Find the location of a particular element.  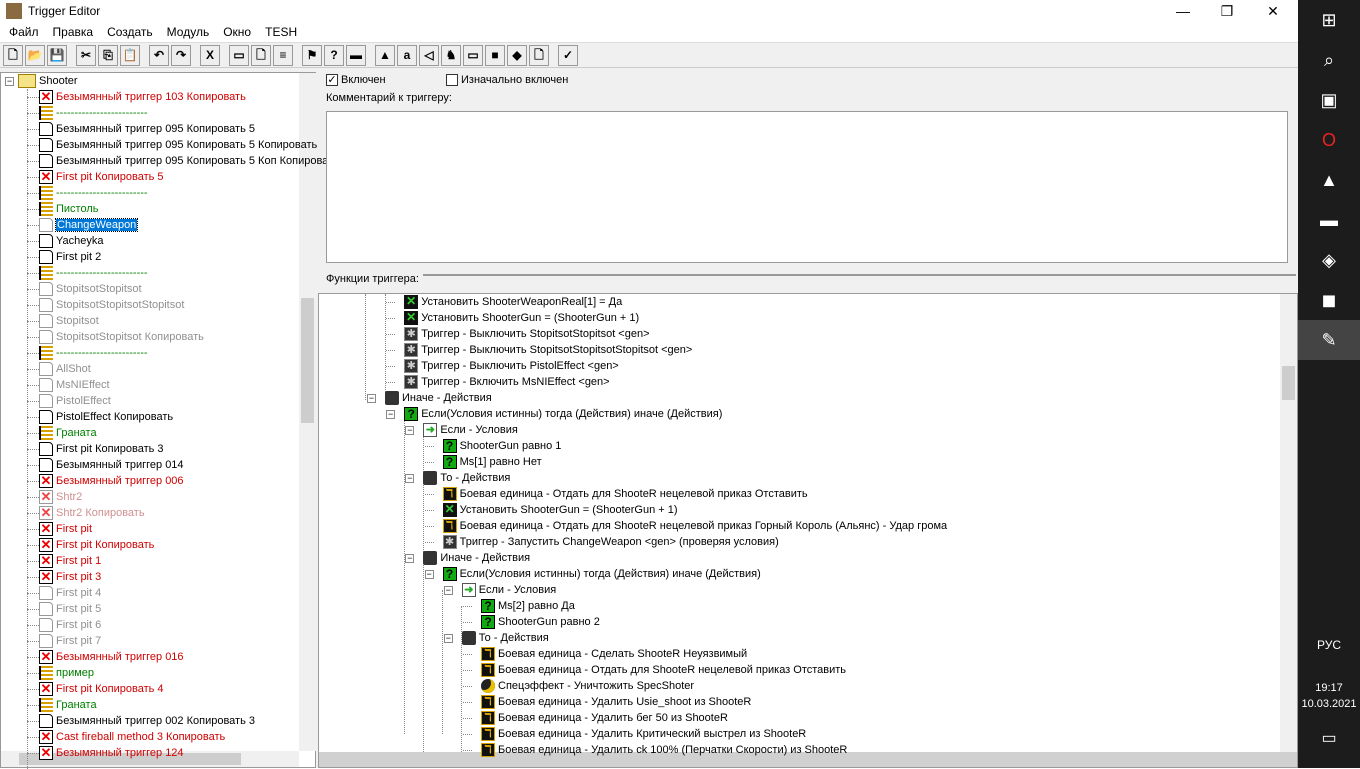

delete-icon: X is located at coordinates (210, 55).